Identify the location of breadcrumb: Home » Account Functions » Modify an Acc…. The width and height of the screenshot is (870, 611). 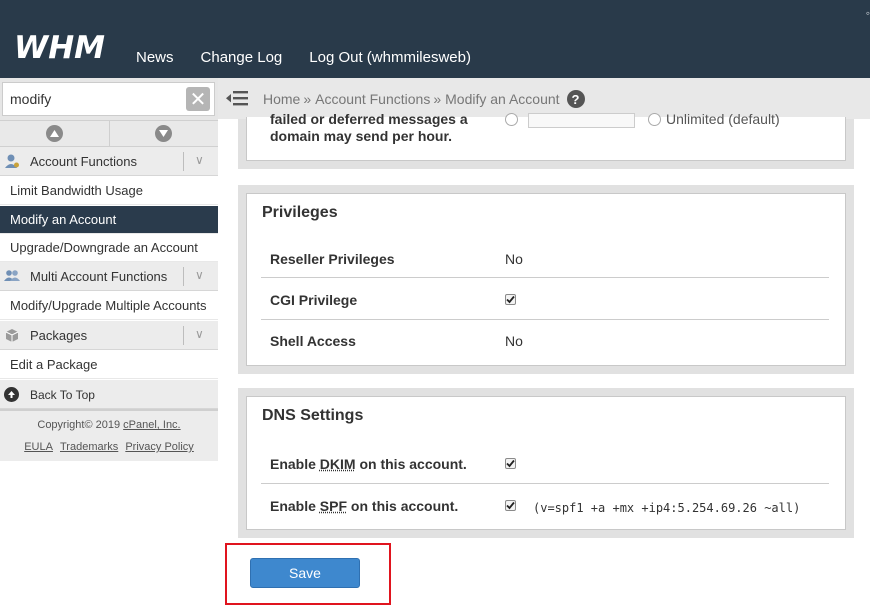
(424, 99).